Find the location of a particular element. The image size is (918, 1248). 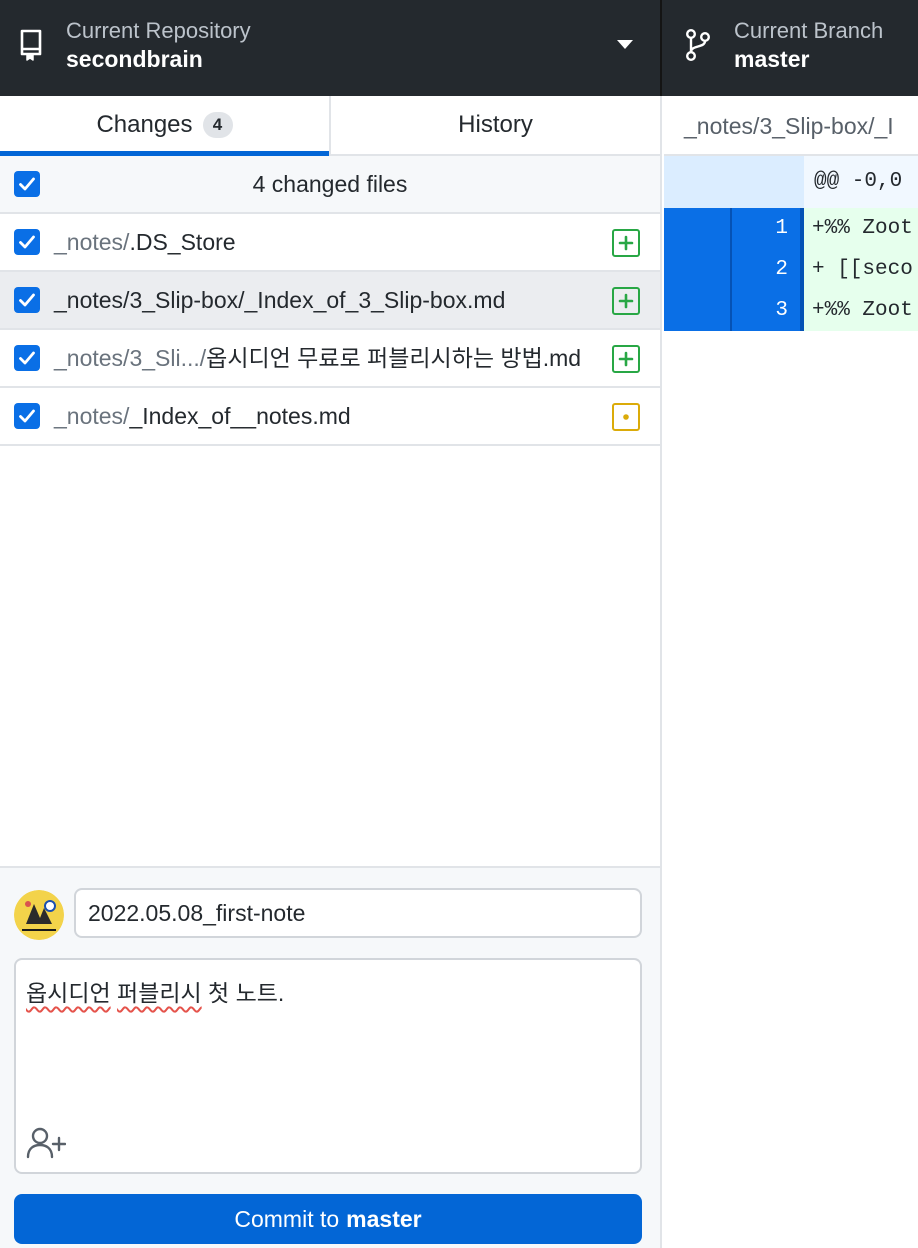

tab-changes-label: Changes is located at coordinates (144, 124).